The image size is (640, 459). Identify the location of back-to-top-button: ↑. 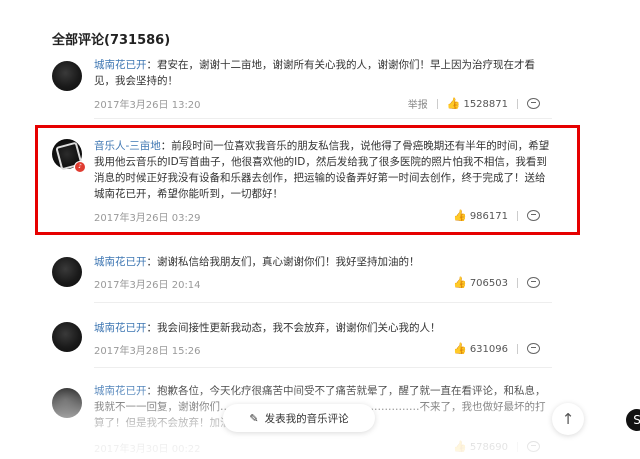
(568, 419).